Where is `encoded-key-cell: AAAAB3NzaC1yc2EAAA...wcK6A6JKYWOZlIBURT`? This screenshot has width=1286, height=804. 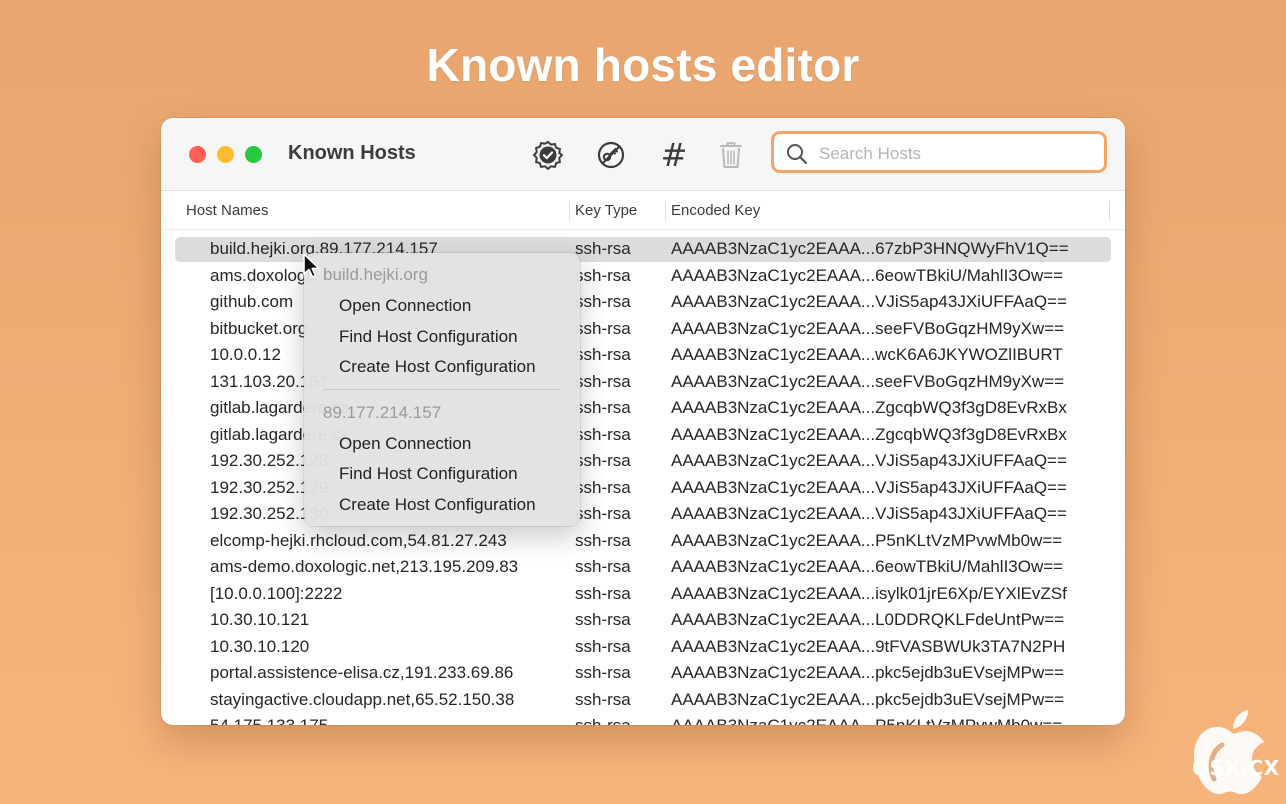
encoded-key-cell: AAAAB3NzaC1yc2EAAA...wcK6A6JKYWOZlIBURT is located at coordinates (867, 354).